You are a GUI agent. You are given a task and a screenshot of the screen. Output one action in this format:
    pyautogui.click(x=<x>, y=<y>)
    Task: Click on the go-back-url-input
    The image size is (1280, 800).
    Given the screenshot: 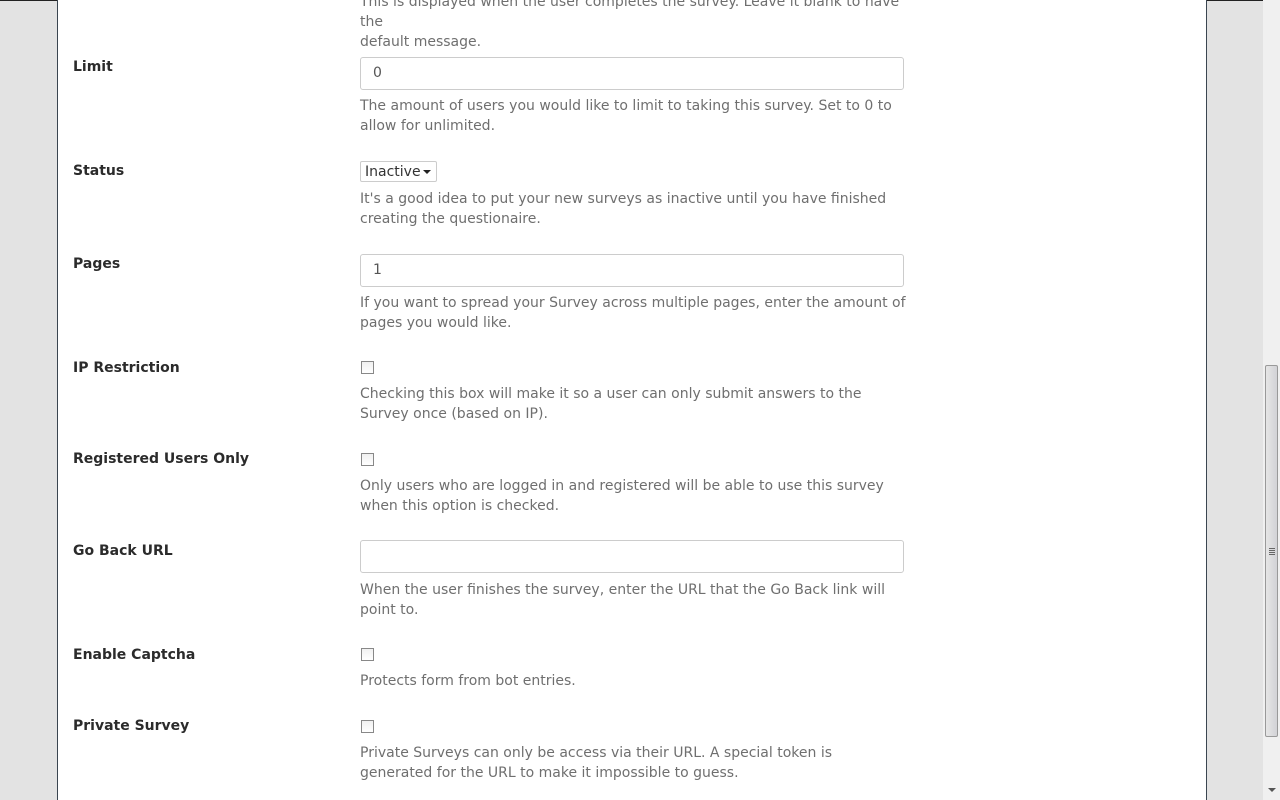 What is the action you would take?
    pyautogui.click(x=632, y=556)
    